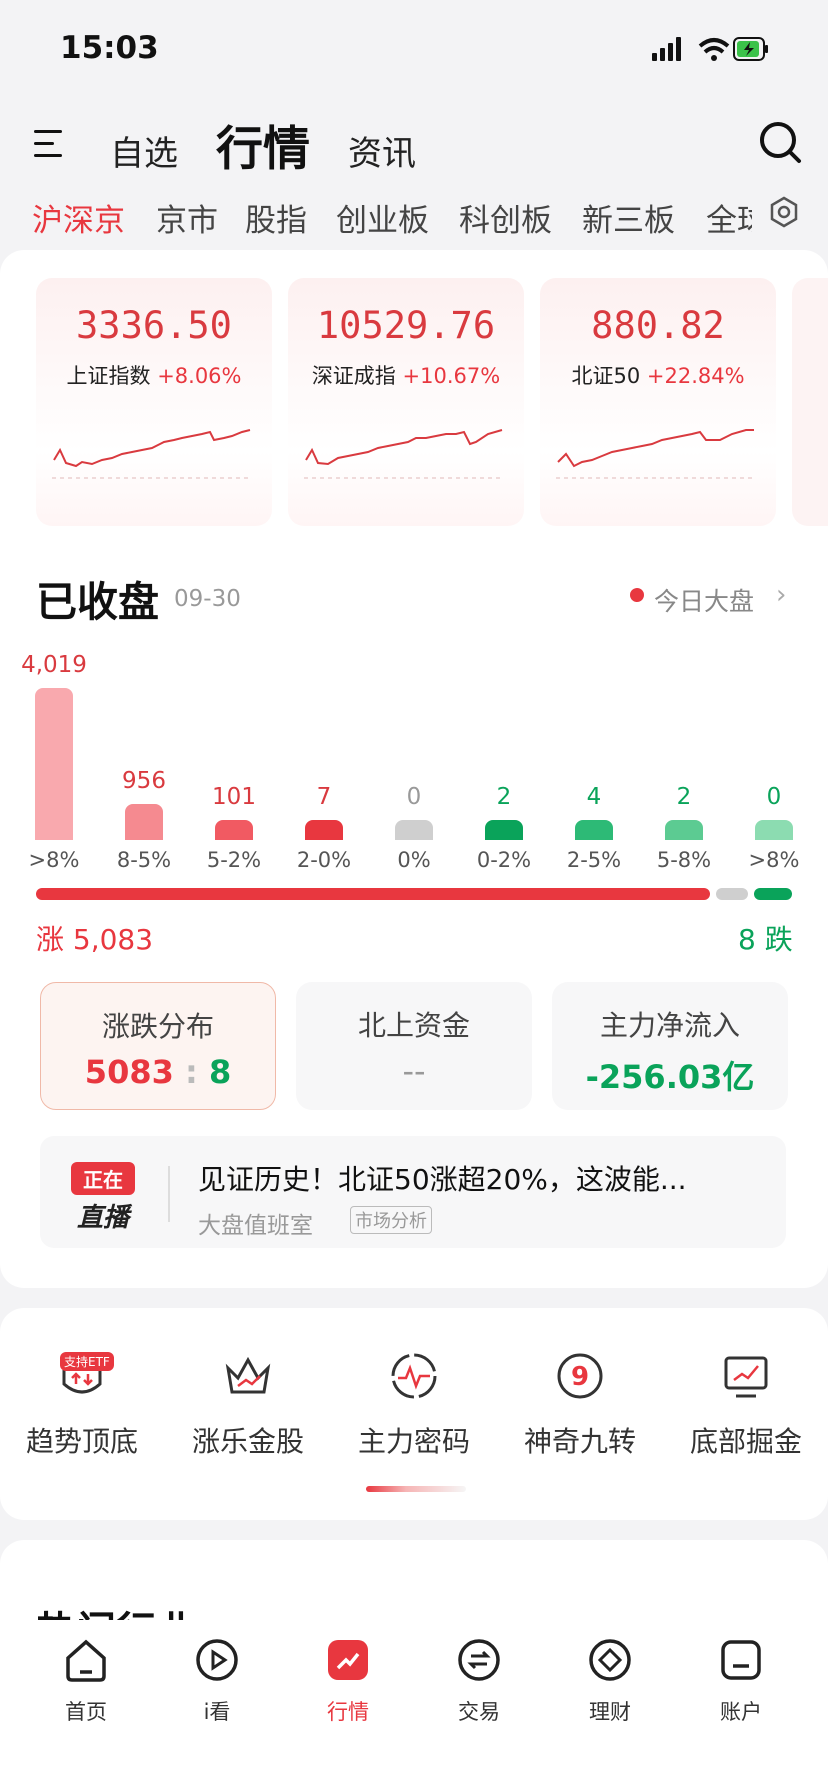 The width and height of the screenshot is (828, 1792). Describe the element at coordinates (732, 894) in the screenshot. I see `flat-ratio-bar` at that location.